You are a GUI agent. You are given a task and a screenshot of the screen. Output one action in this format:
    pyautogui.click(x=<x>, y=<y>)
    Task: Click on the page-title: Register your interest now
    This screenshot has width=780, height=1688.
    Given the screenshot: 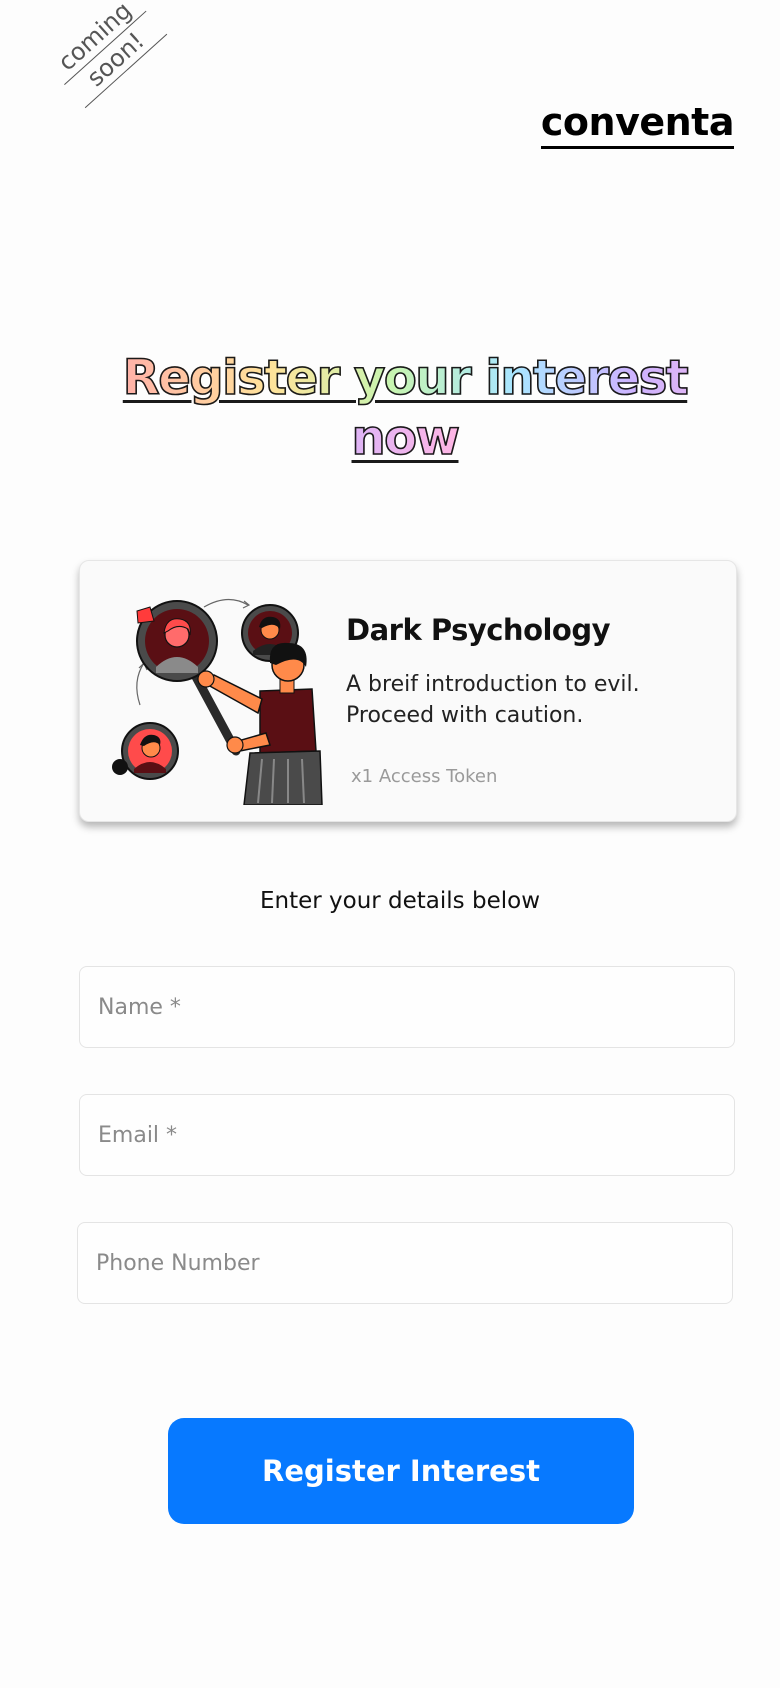 What is the action you would take?
    pyautogui.click(x=405, y=408)
    